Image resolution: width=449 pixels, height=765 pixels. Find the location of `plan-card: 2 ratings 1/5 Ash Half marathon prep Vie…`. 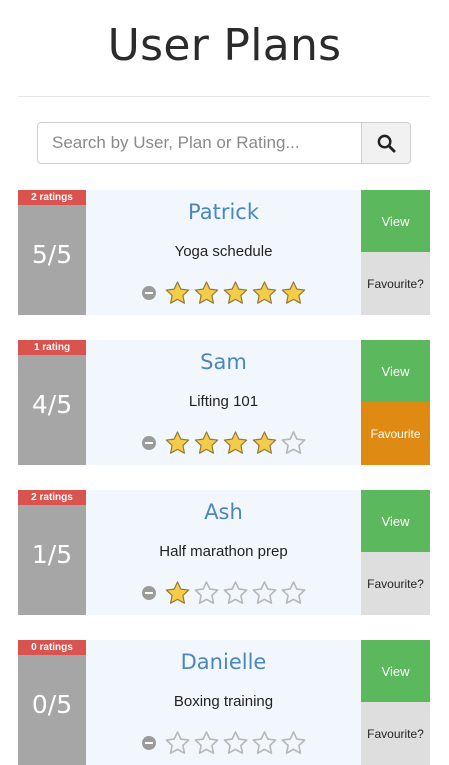

plan-card: 2 ratings 1/5 Ash Half marathon prep Vie… is located at coordinates (224, 552).